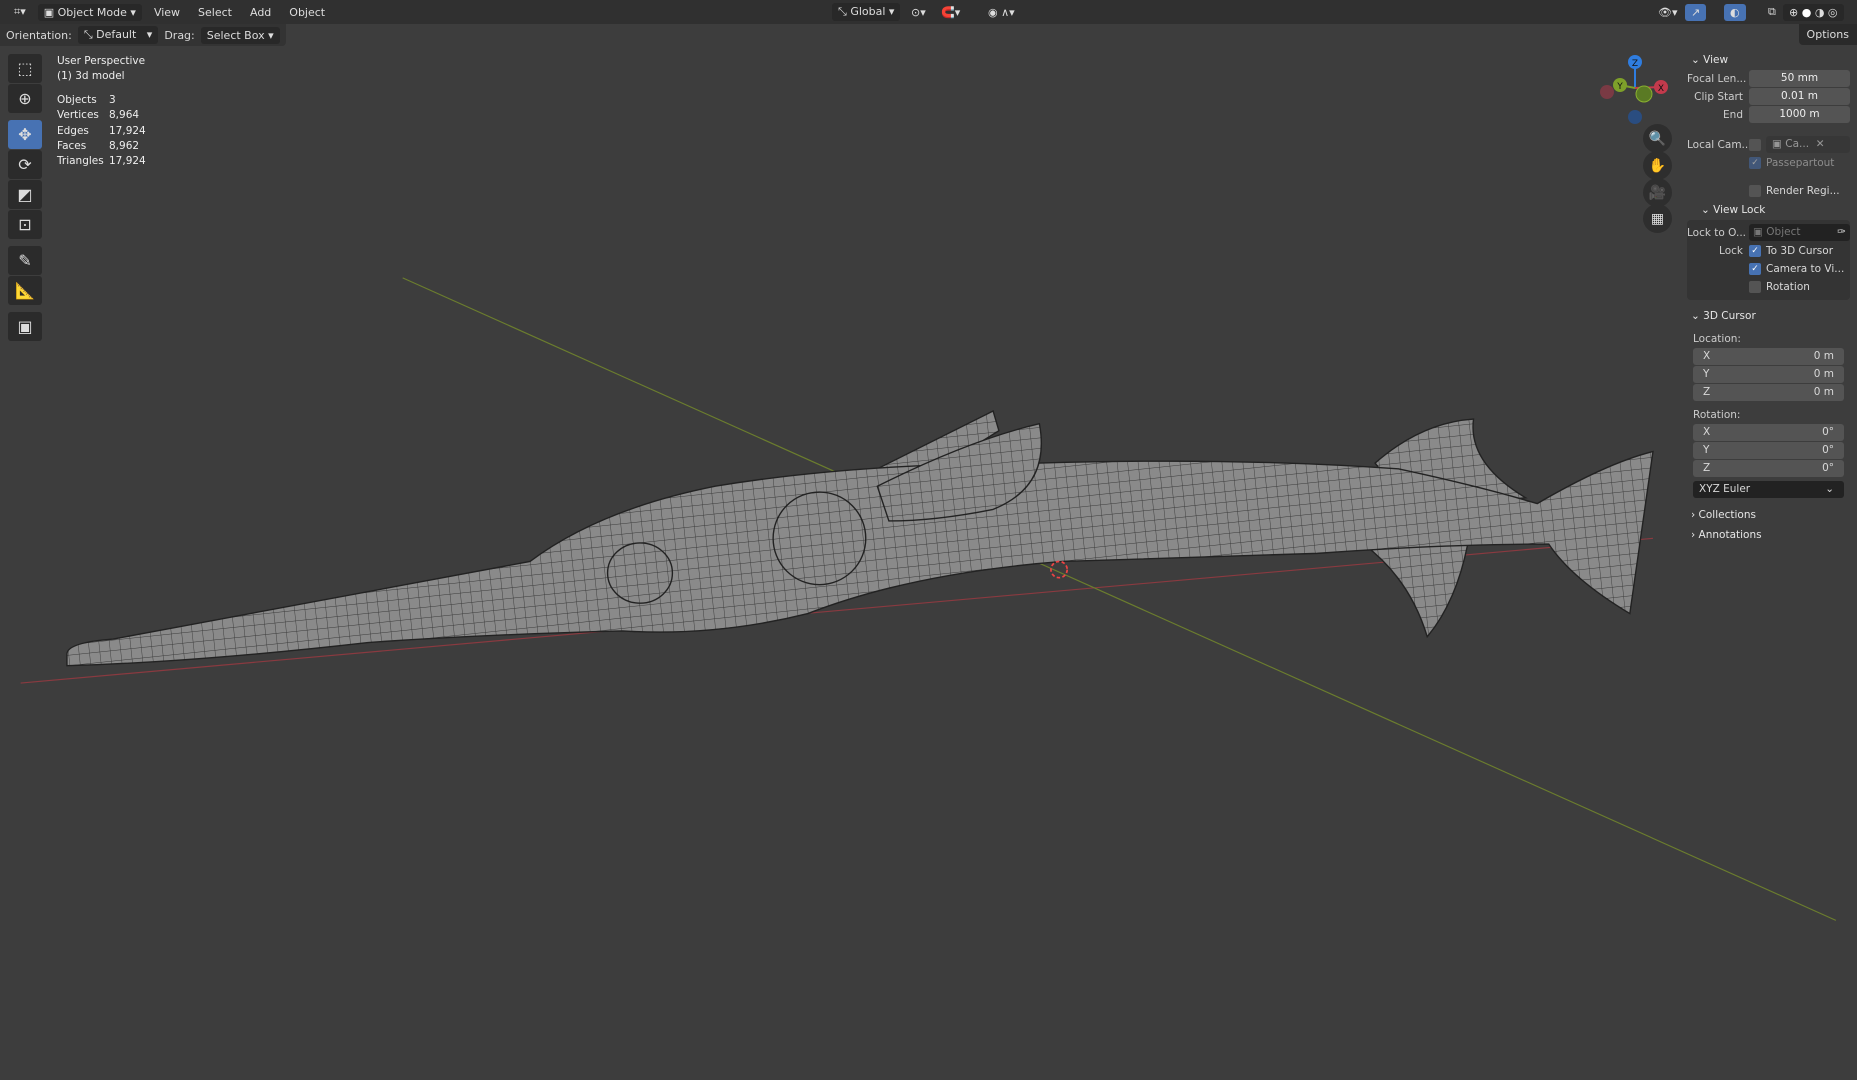 The height and width of the screenshot is (1080, 1857). I want to click on gizmo-x-label: X, so click(1661, 89).